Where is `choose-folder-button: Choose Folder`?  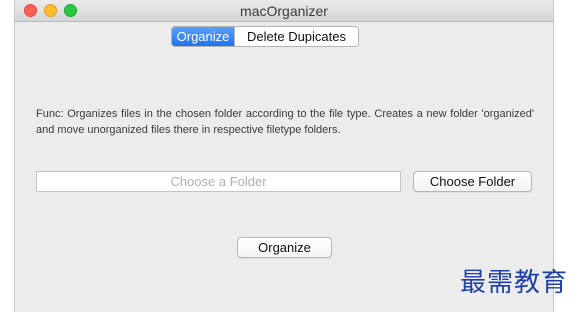
choose-folder-button: Choose Folder is located at coordinates (472, 181).